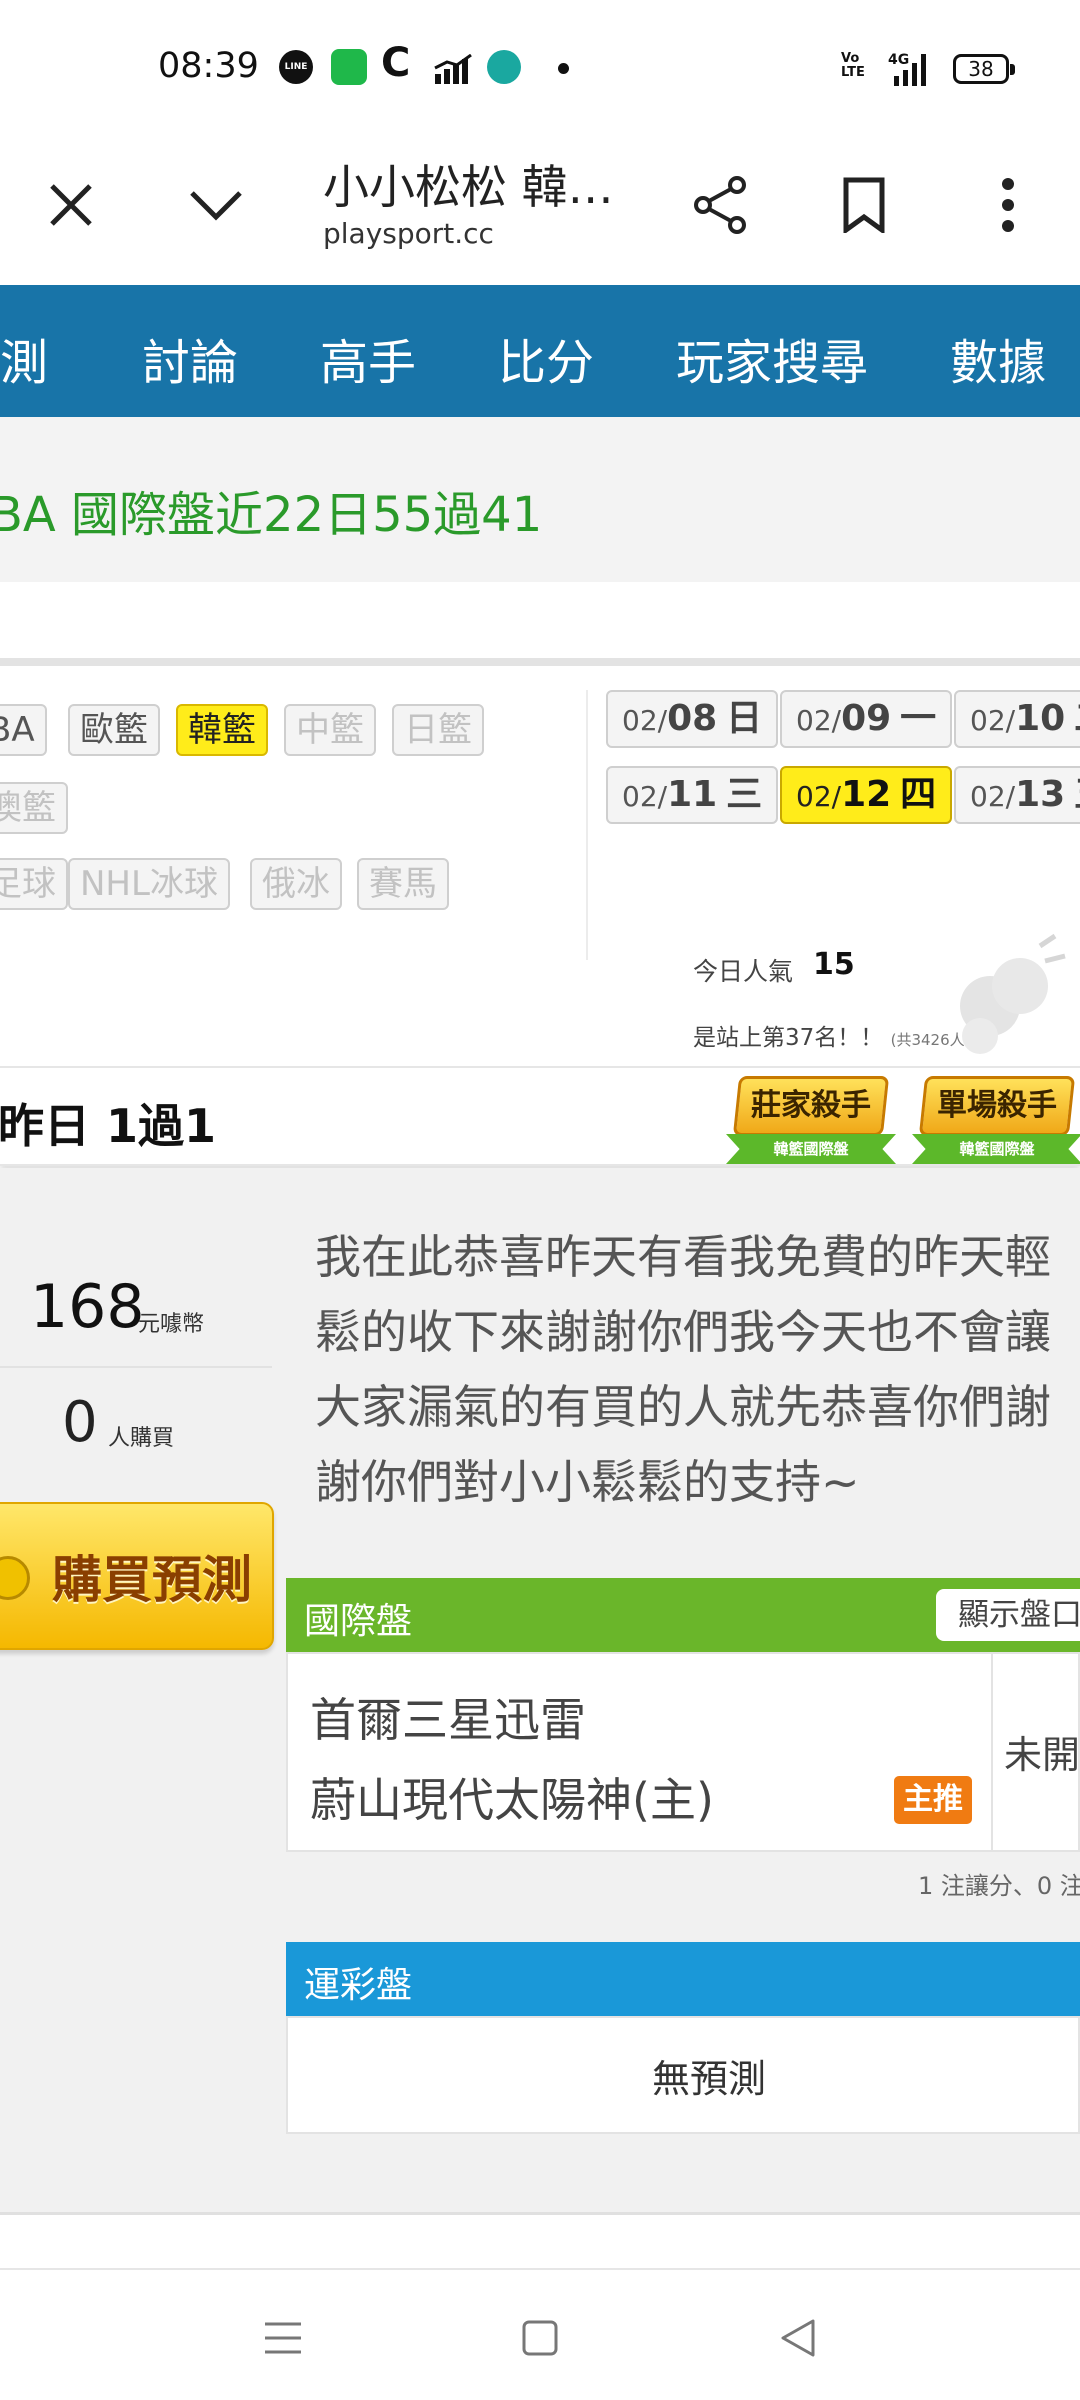  Describe the element at coordinates (23, 730) in the screenshot. I see `league-tag-nba: BA` at that location.